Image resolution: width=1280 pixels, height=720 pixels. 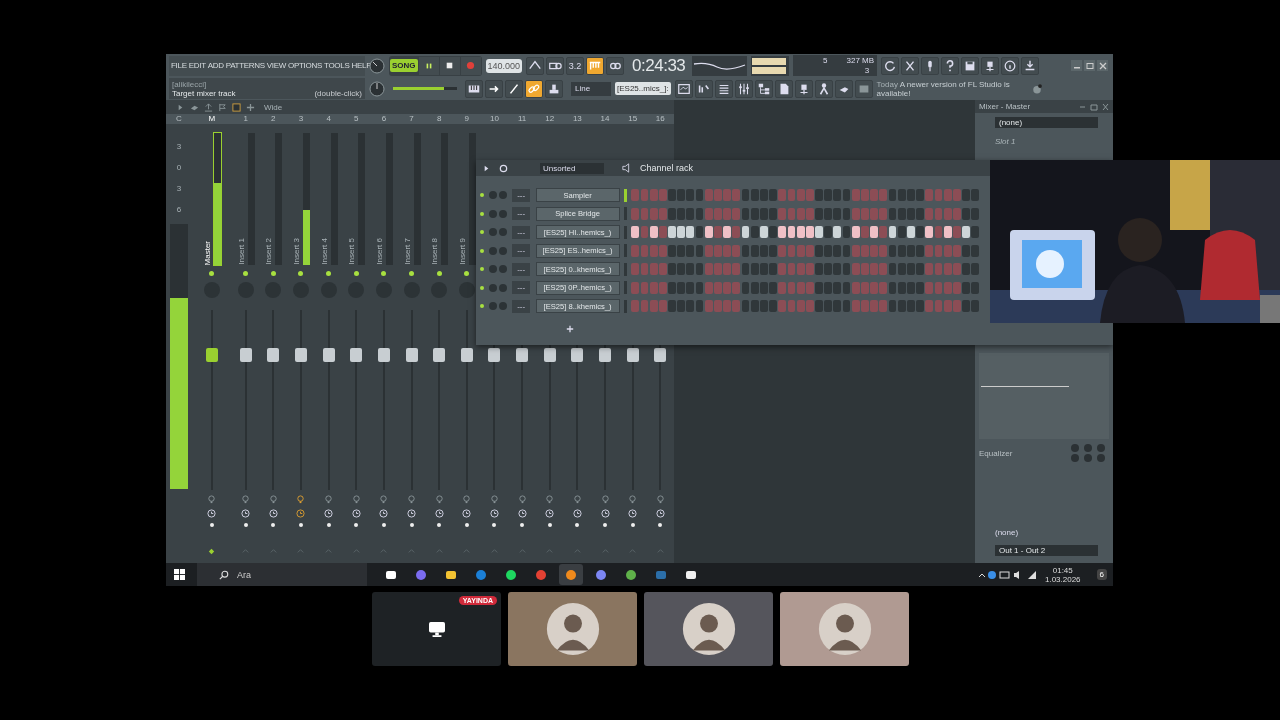 I want to click on snap-dropdown: Line, so click(x=591, y=88).